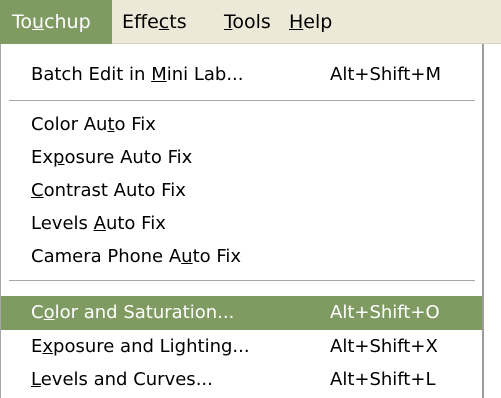 This screenshot has height=398, width=501. I want to click on menu-effects-post: ts, so click(178, 22).